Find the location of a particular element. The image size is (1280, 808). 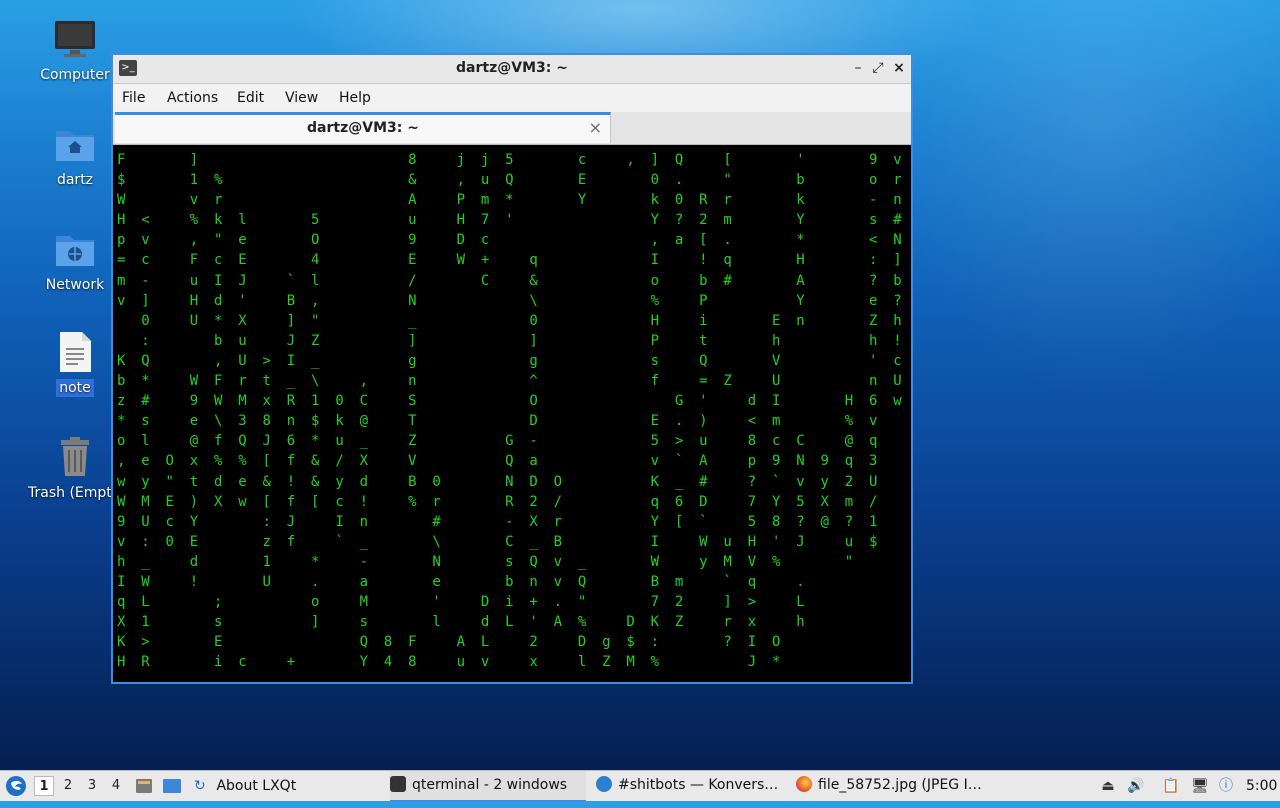

lxqt-logo-icon is located at coordinates (16, 786).